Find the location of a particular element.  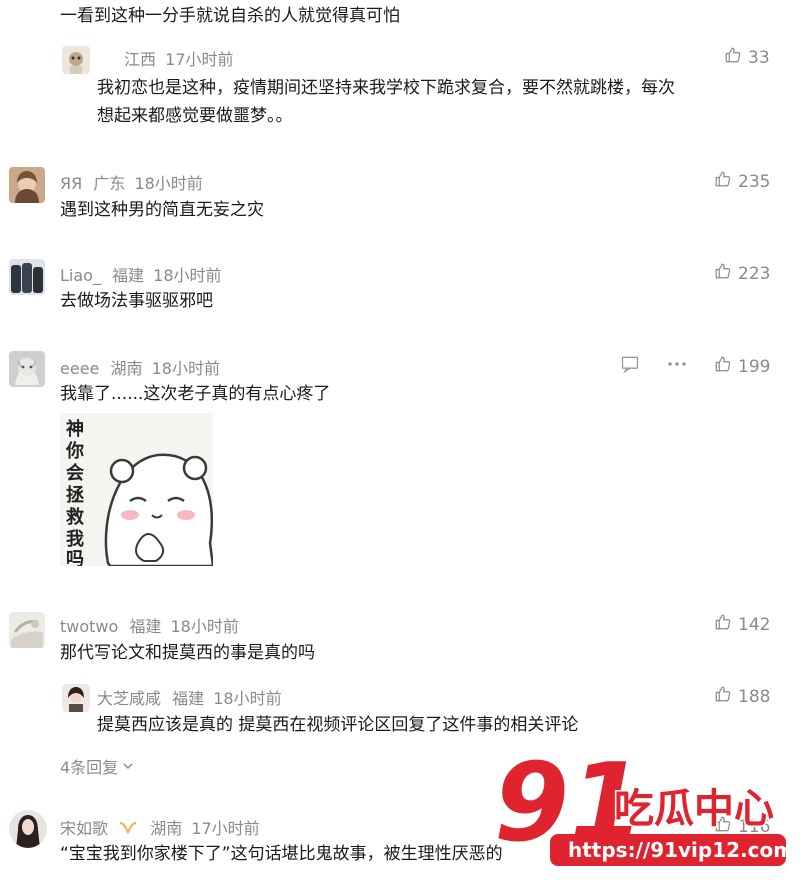

watermark-logo: 91 吃瓜中心 https://91vip12.com is located at coordinates (643, 807).